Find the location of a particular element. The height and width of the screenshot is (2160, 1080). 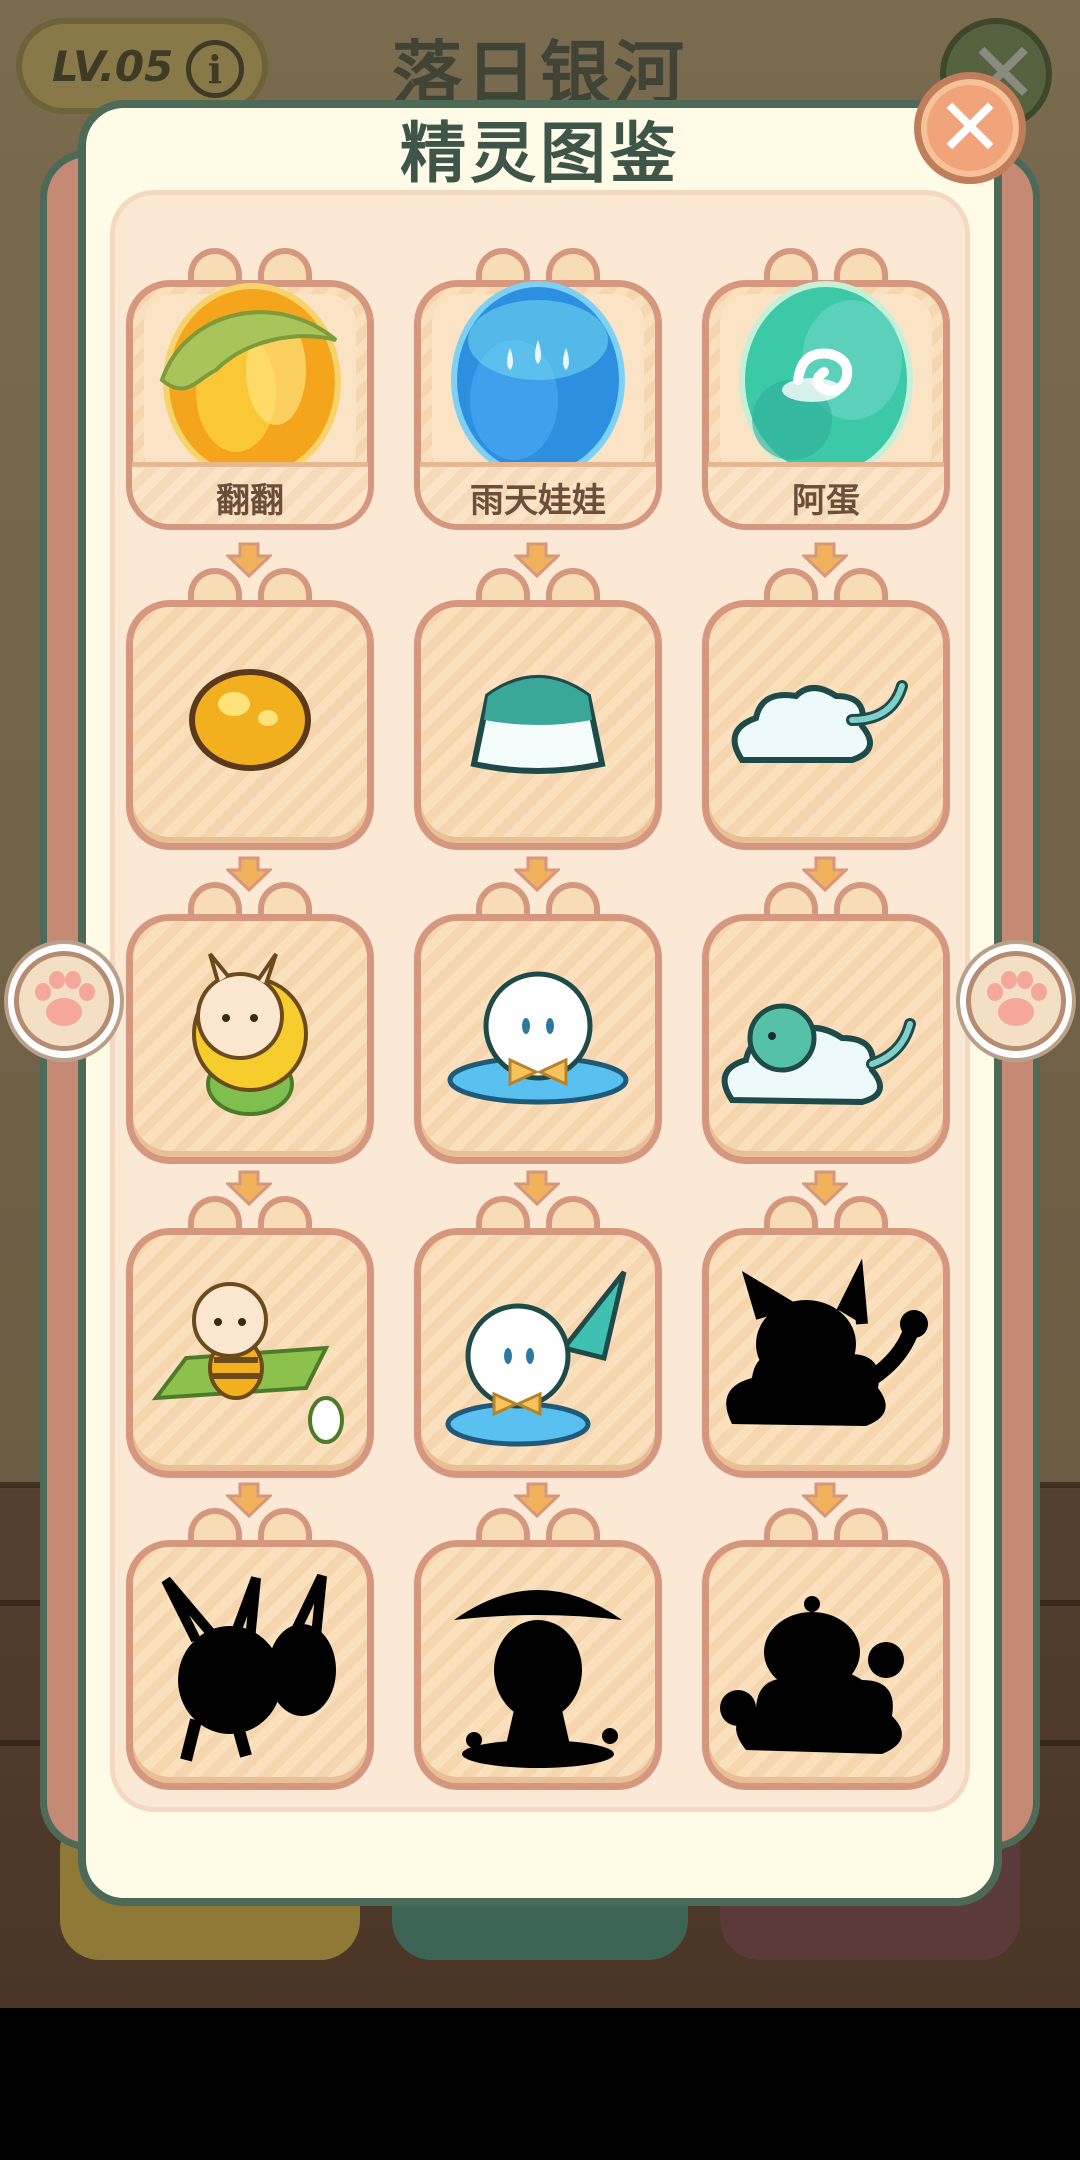

close-icon: ✕ is located at coordinates (970, 127).